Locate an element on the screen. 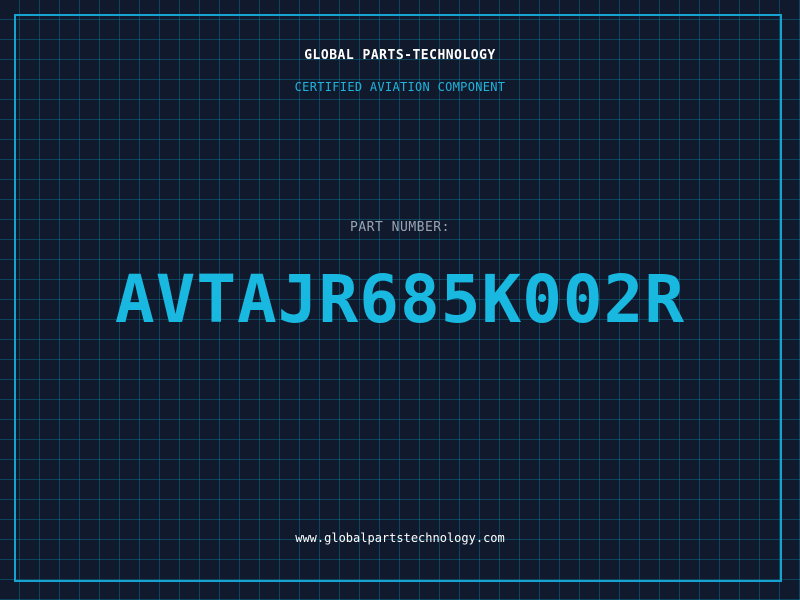 The width and height of the screenshot is (800, 600). company-name: GLOBAL PARTS-TECHNOLOGY is located at coordinates (400, 55).